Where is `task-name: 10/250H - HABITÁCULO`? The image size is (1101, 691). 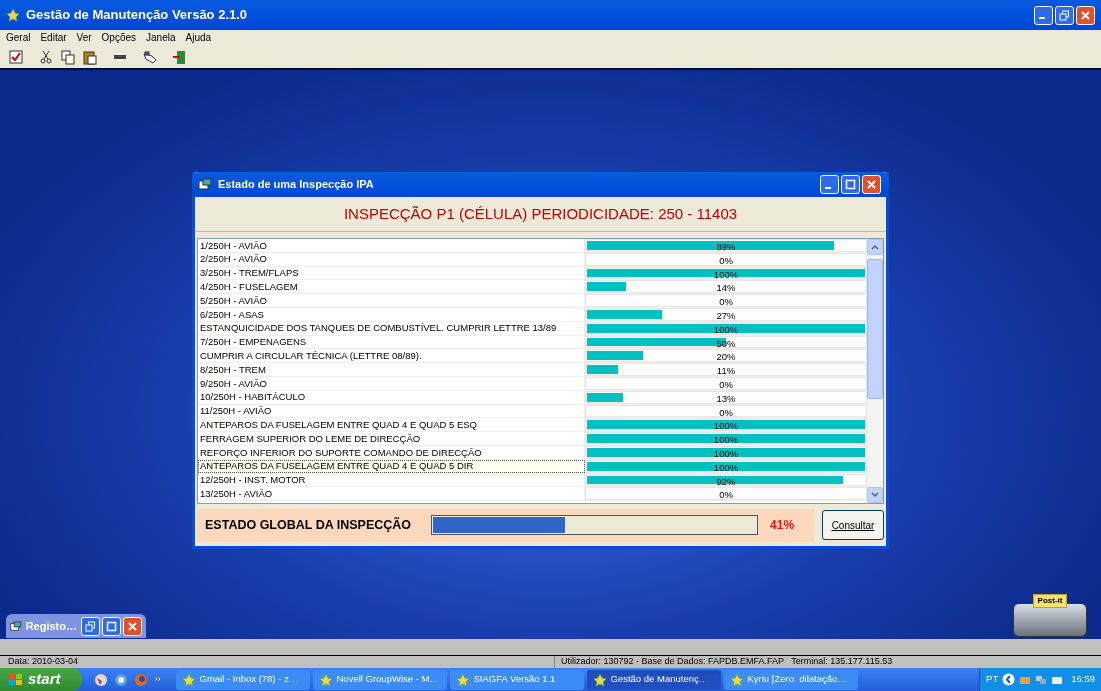
task-name: 10/250H - HABITÁCULO is located at coordinates (253, 397).